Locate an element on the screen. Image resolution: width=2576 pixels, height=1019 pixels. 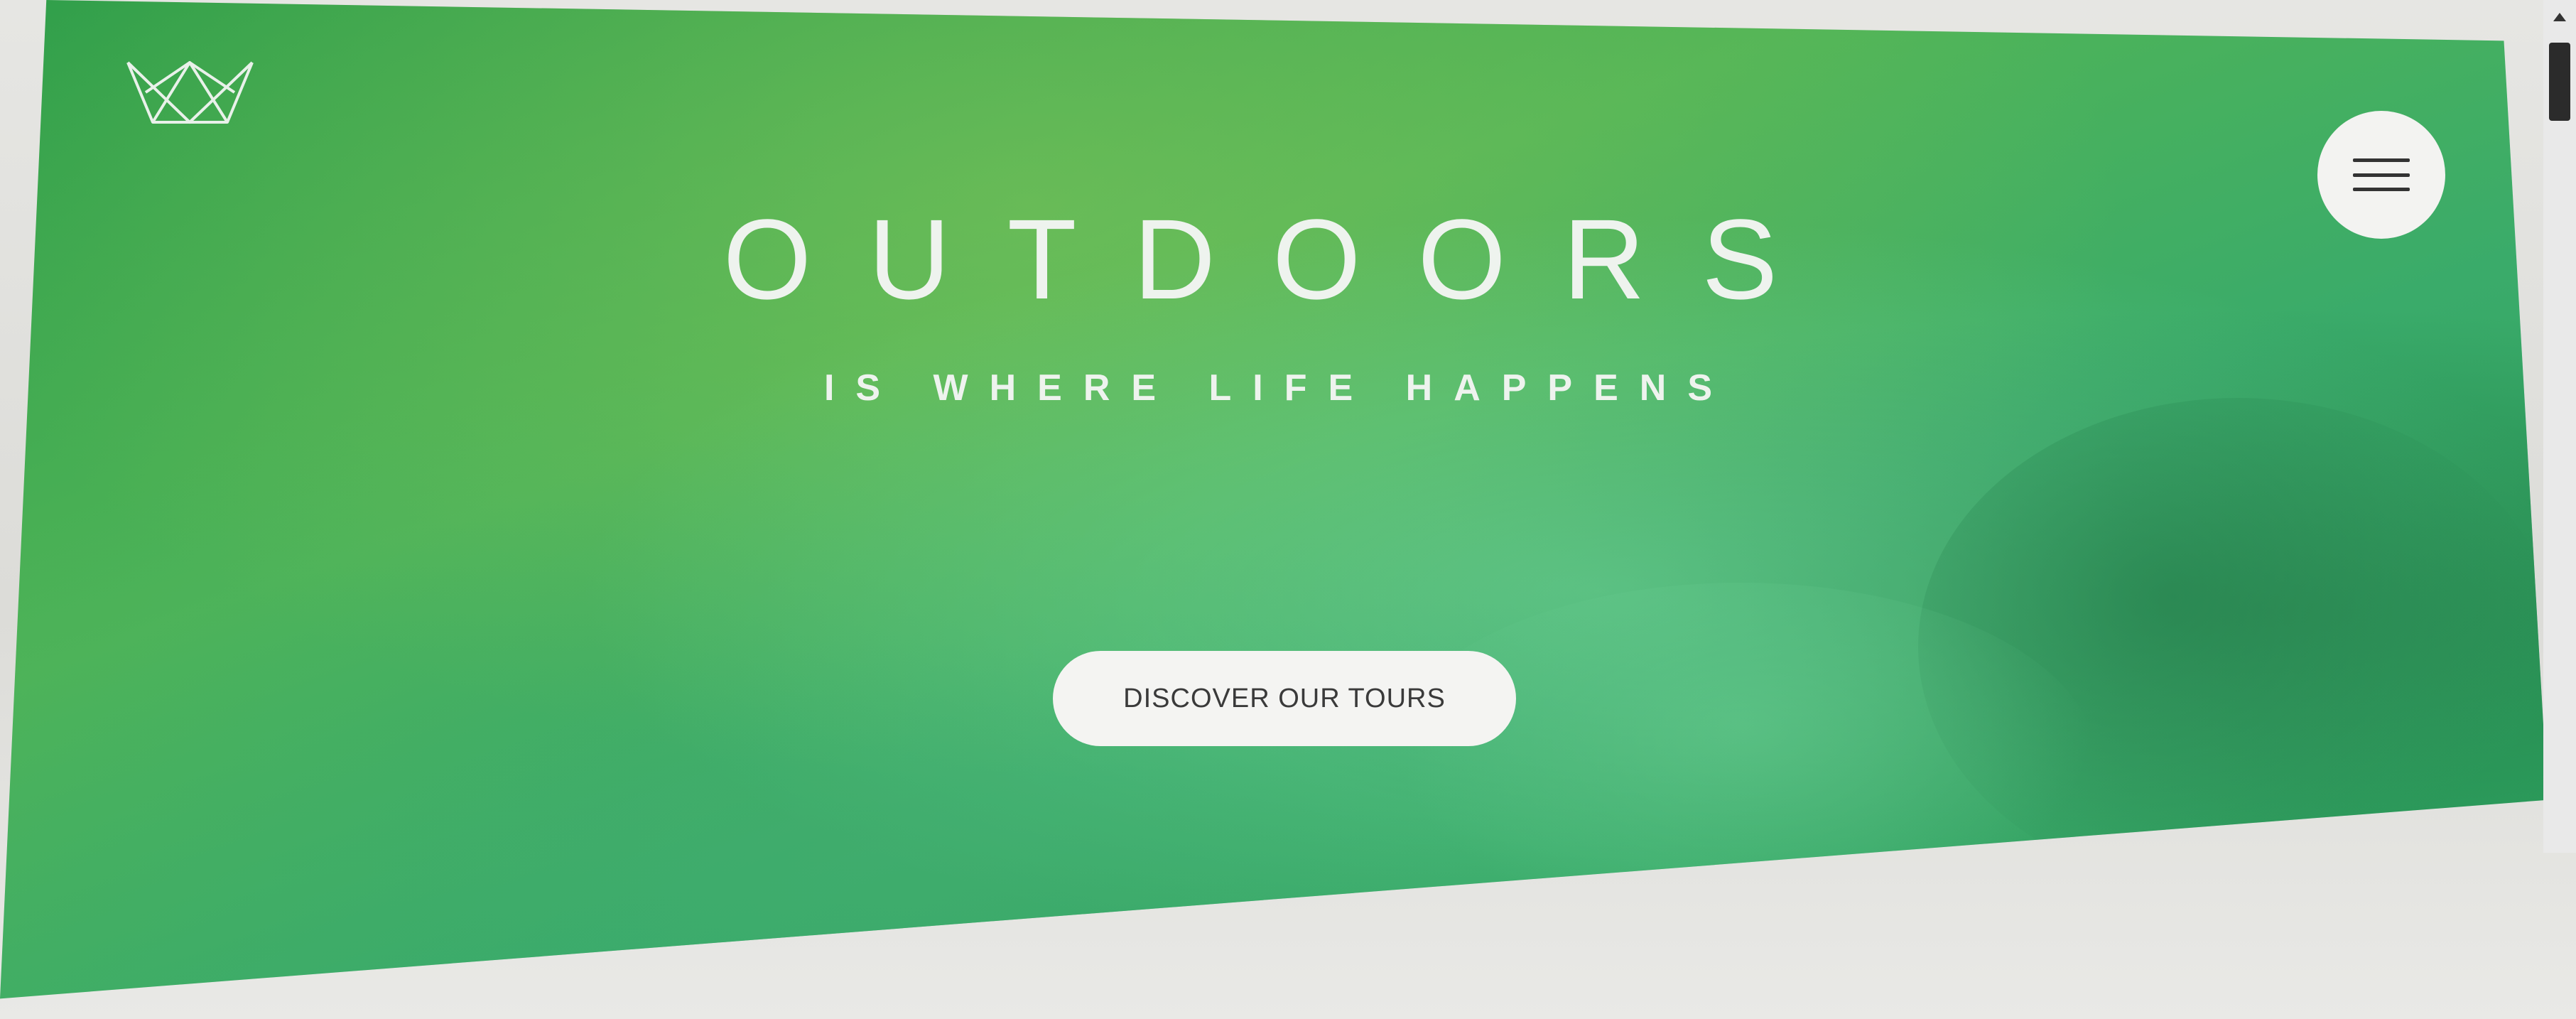
hamburger-menu-icon is located at coordinates (2381, 175).